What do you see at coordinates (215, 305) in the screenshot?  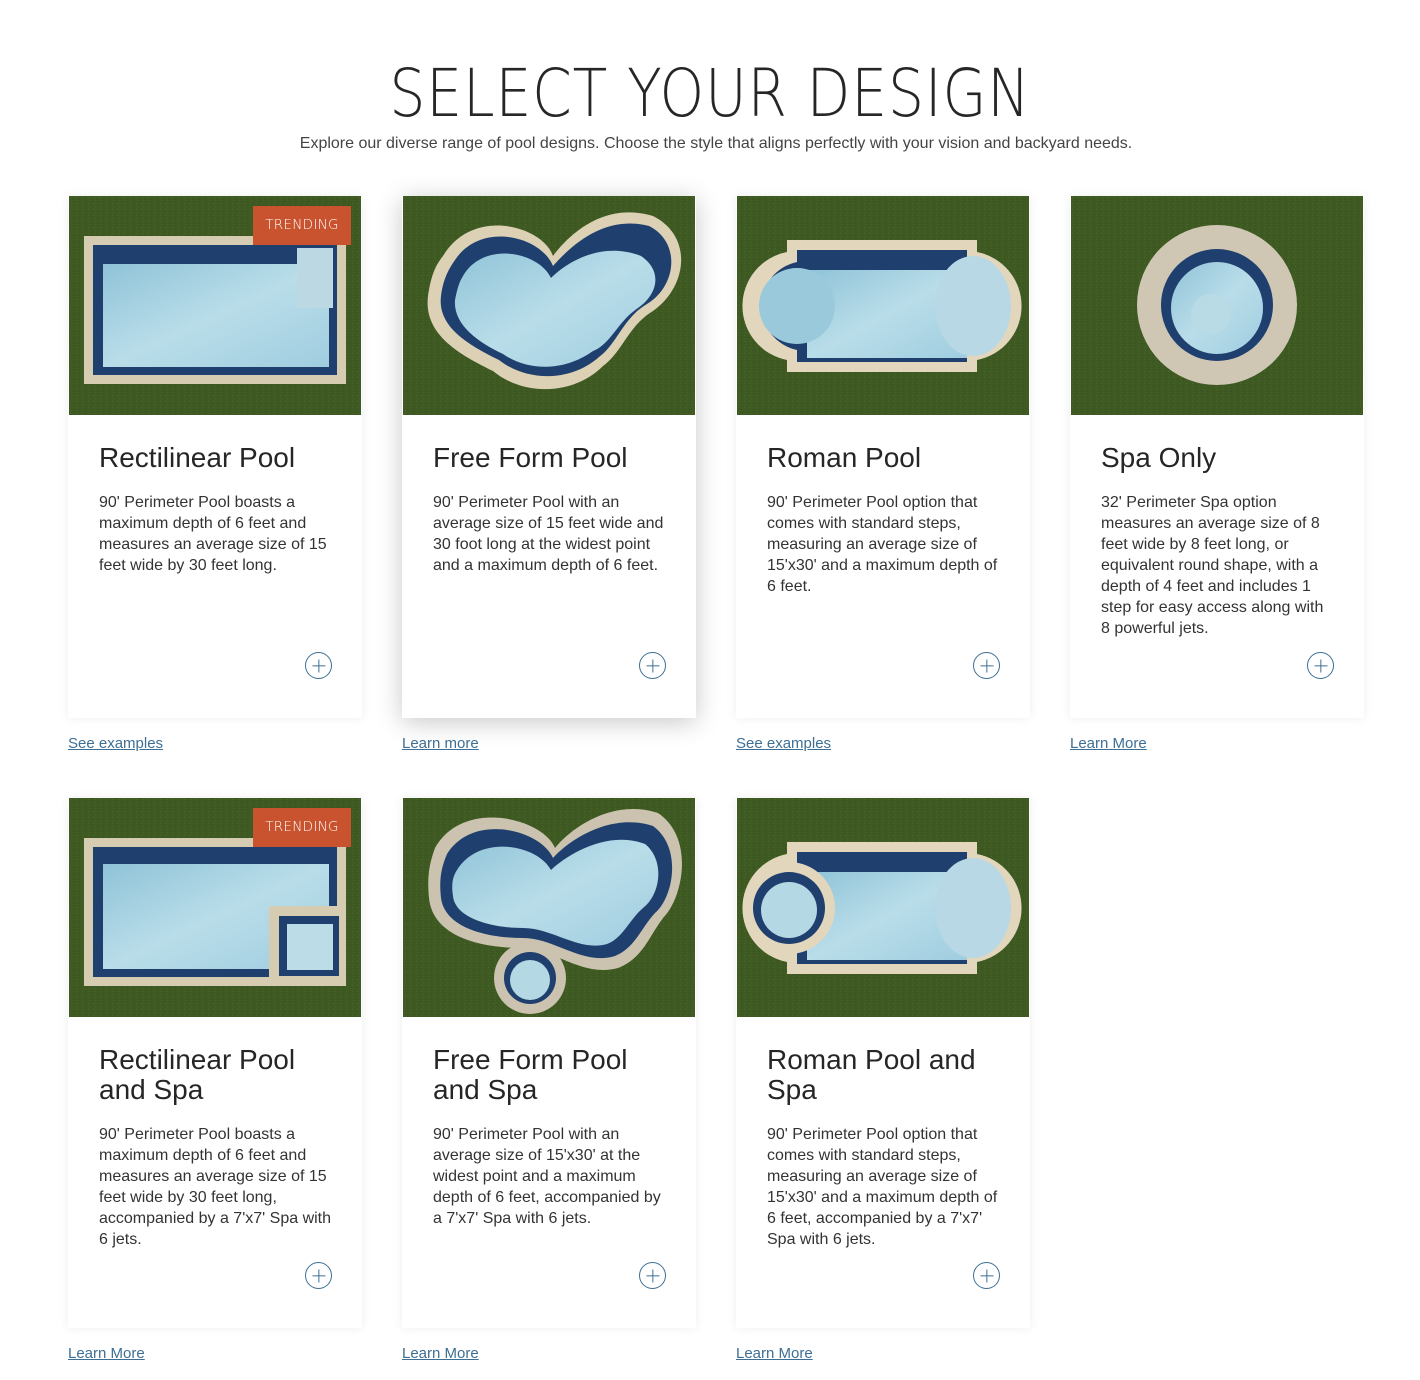 I see `rectilinear-pool-image: TRENDING` at bounding box center [215, 305].